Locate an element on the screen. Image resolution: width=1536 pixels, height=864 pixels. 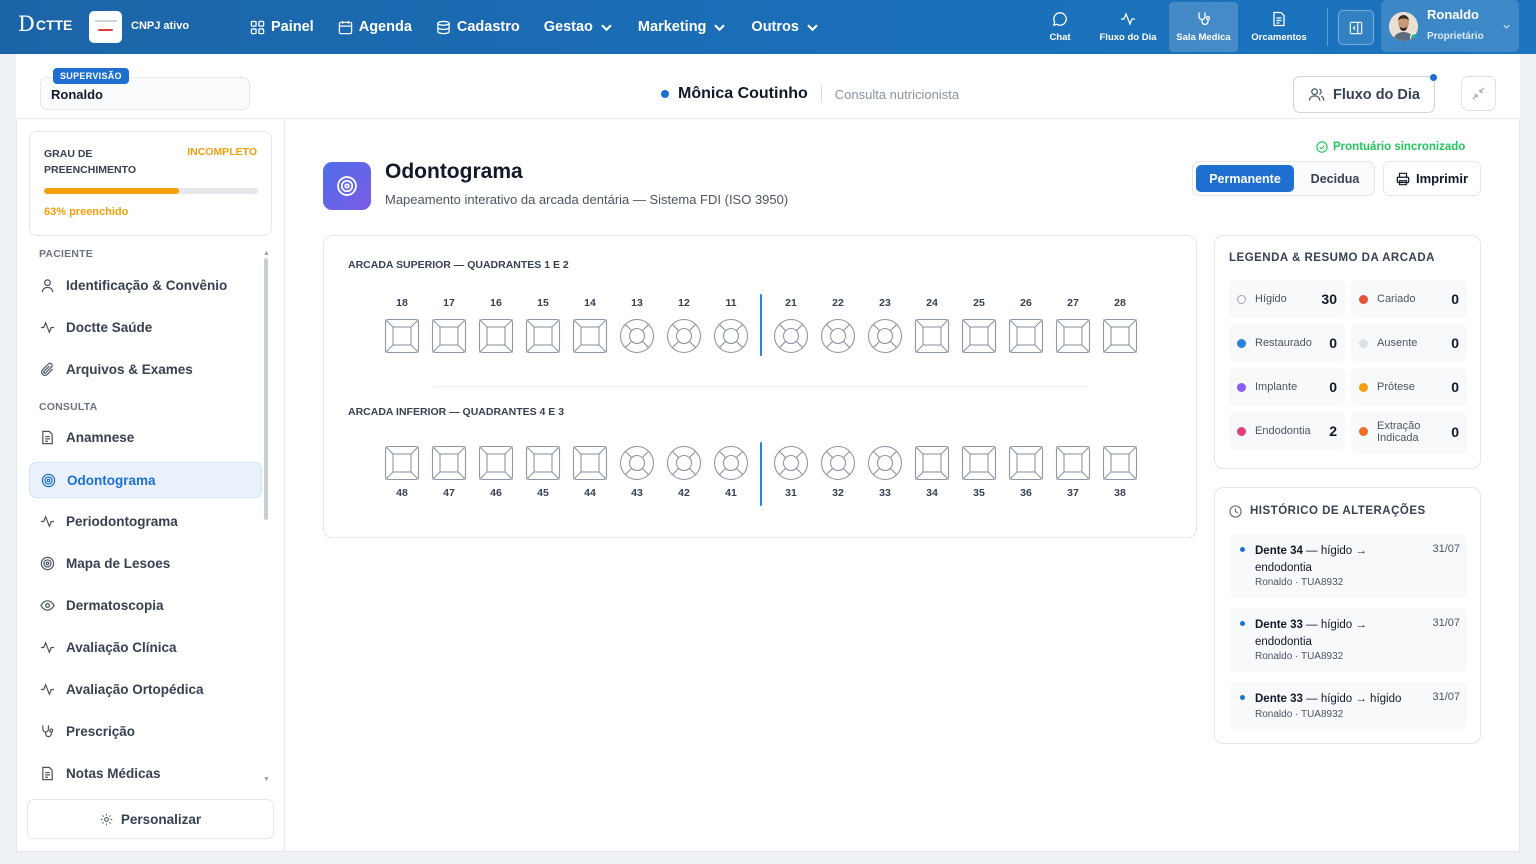
legend-item: Endodontia 2 is located at coordinates (1287, 431).